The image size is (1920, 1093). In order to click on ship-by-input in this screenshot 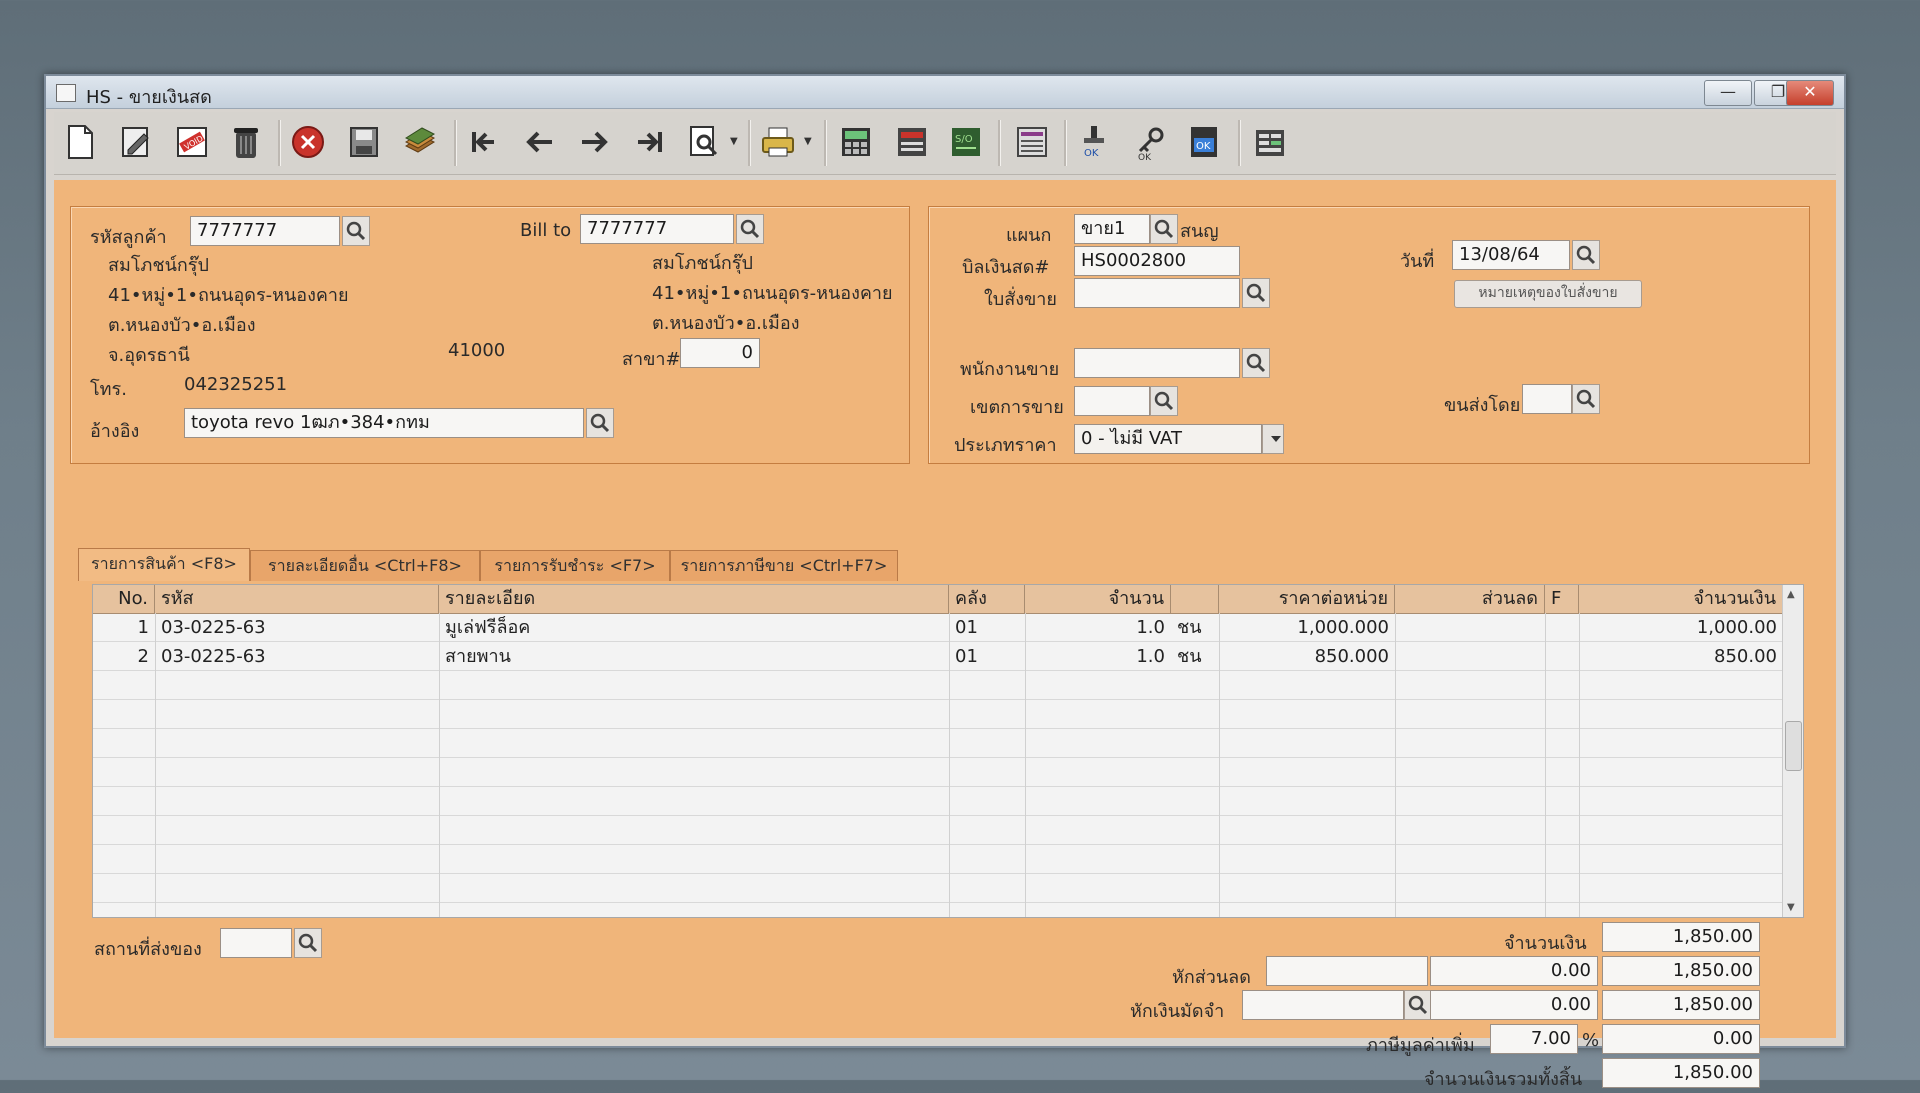, I will do `click(1547, 399)`.